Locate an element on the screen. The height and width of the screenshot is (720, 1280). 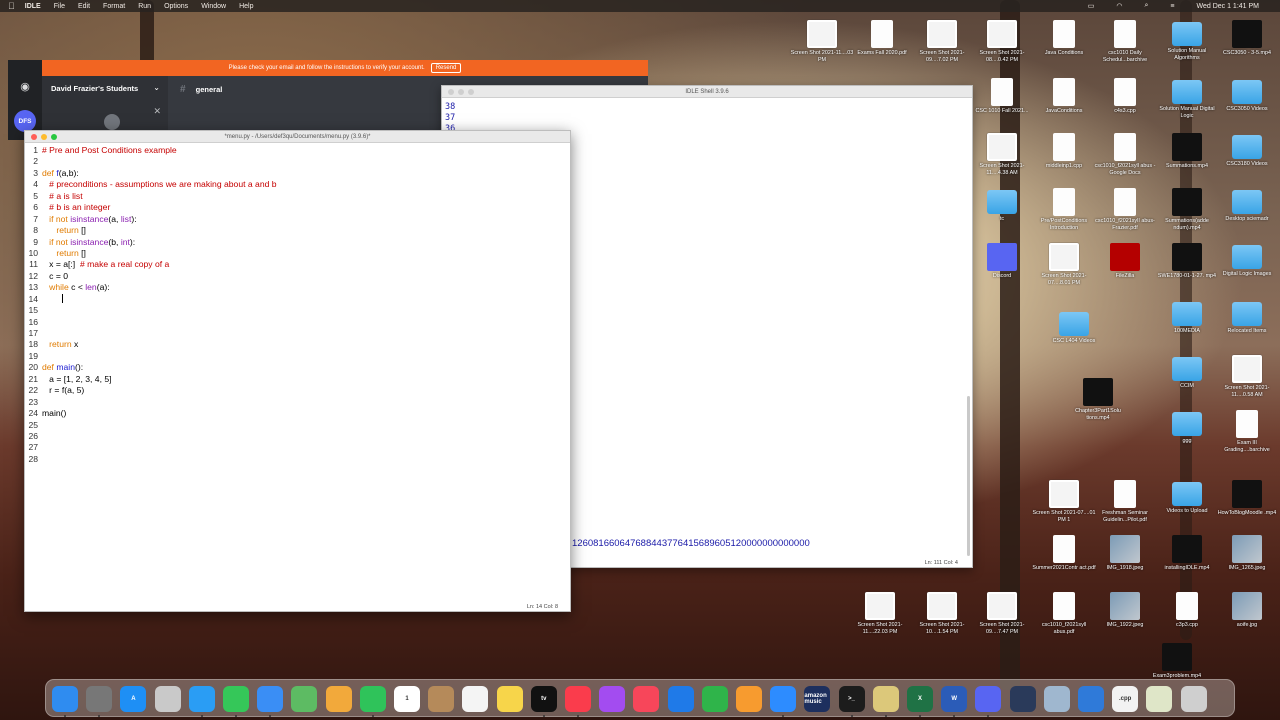
desktop-icon: IMG_1265.jpeg is located at coordinates (1247, 553).